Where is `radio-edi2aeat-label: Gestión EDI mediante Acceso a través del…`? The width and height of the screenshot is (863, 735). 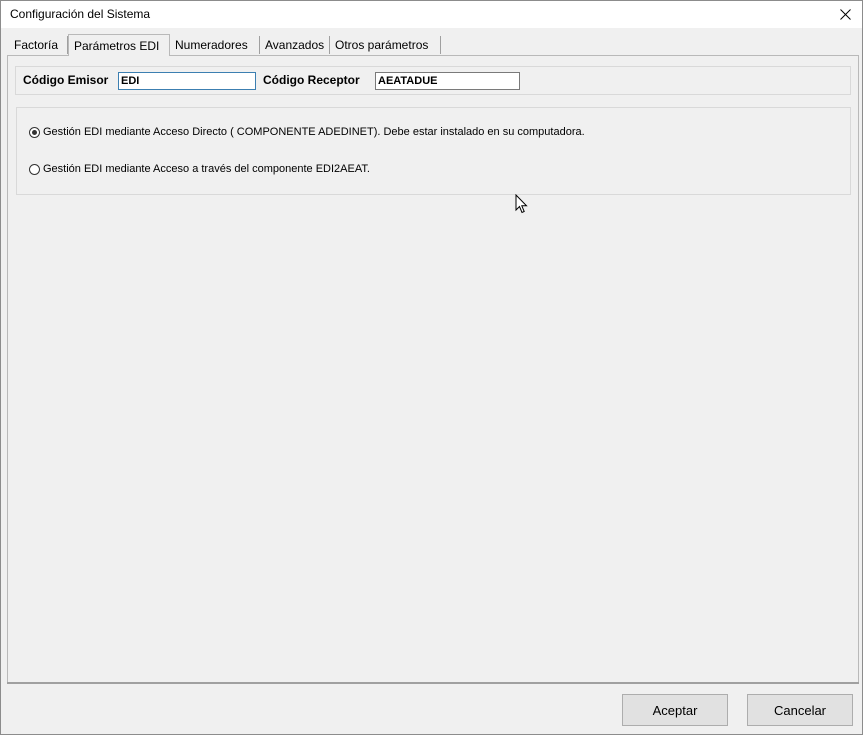 radio-edi2aeat-label: Gestión EDI mediante Acceso a través del… is located at coordinates (206, 169).